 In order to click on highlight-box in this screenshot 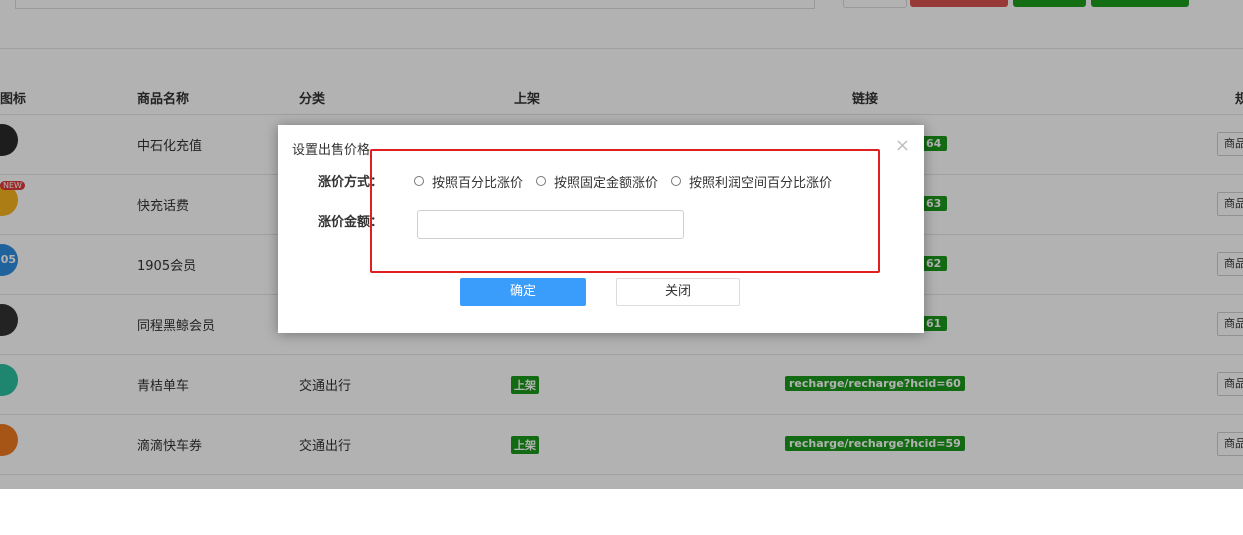, I will do `click(625, 211)`.